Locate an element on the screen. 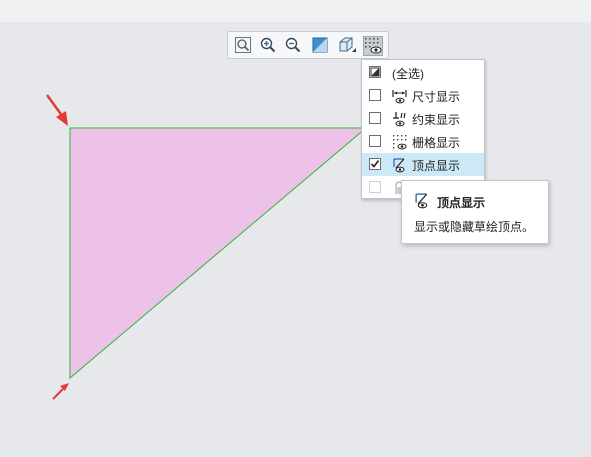 The width and height of the screenshot is (591, 457). dimension-display-icon is located at coordinates (399, 97).